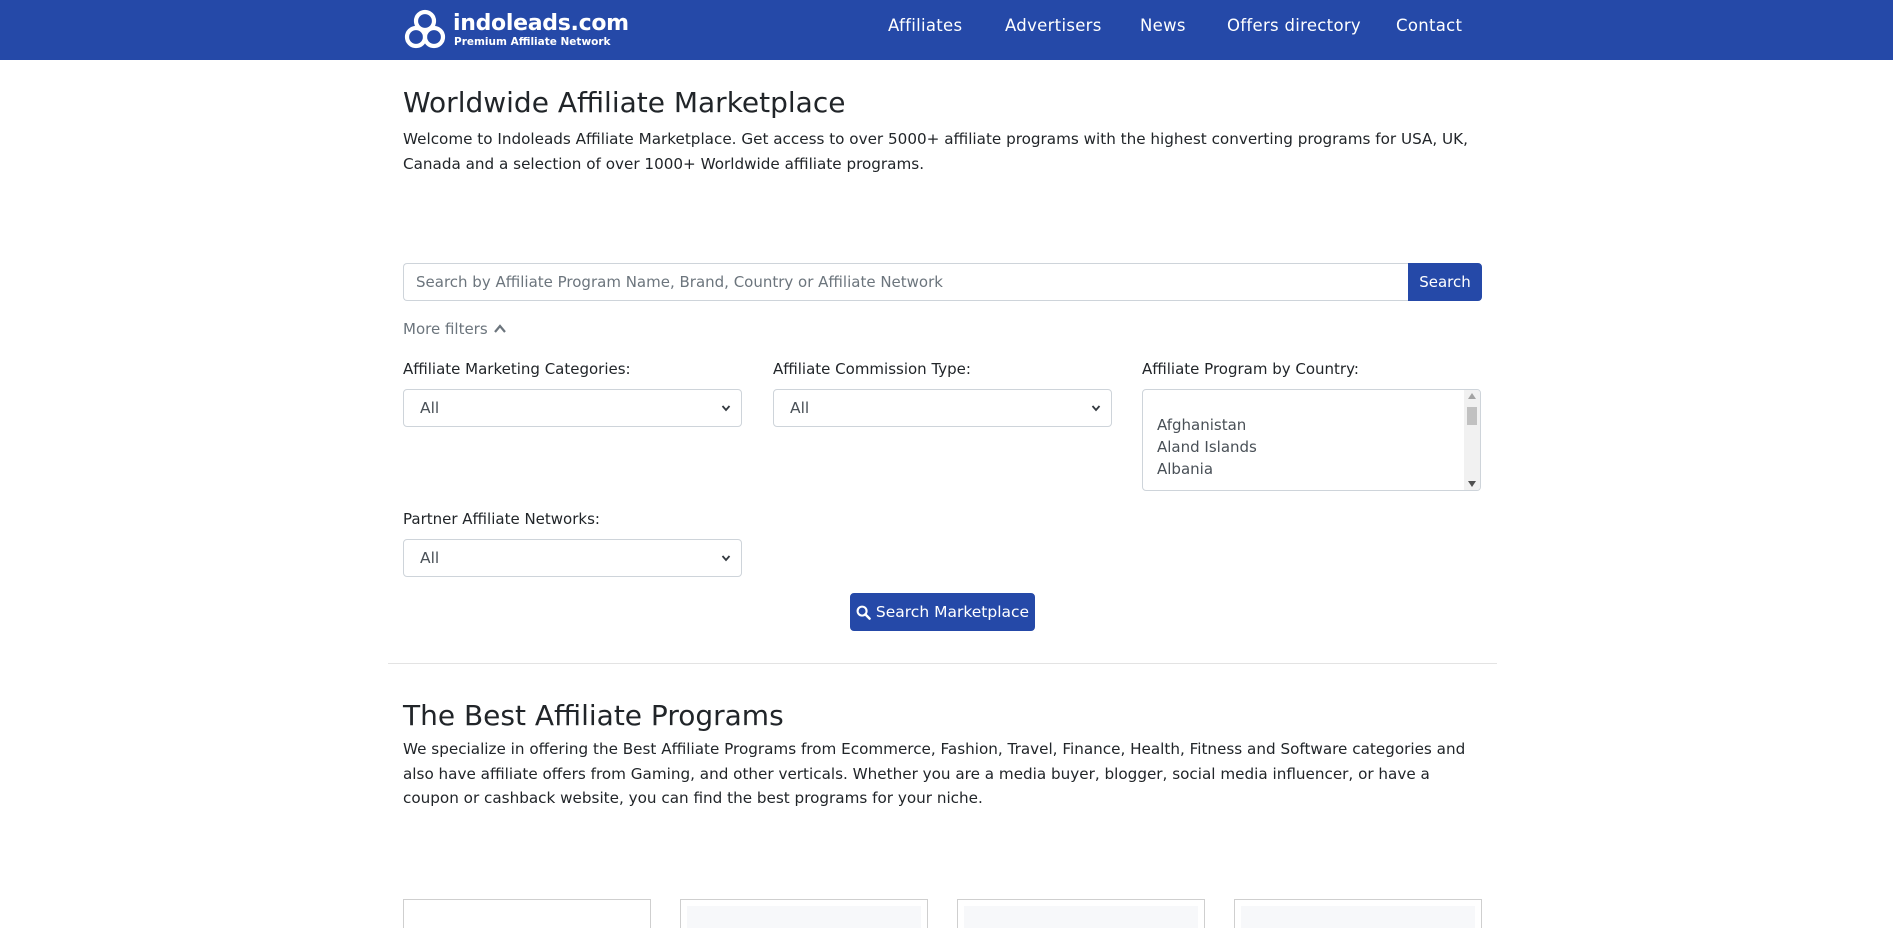 This screenshot has width=1893, height=928. I want to click on country-option: Albania, so click(1185, 469).